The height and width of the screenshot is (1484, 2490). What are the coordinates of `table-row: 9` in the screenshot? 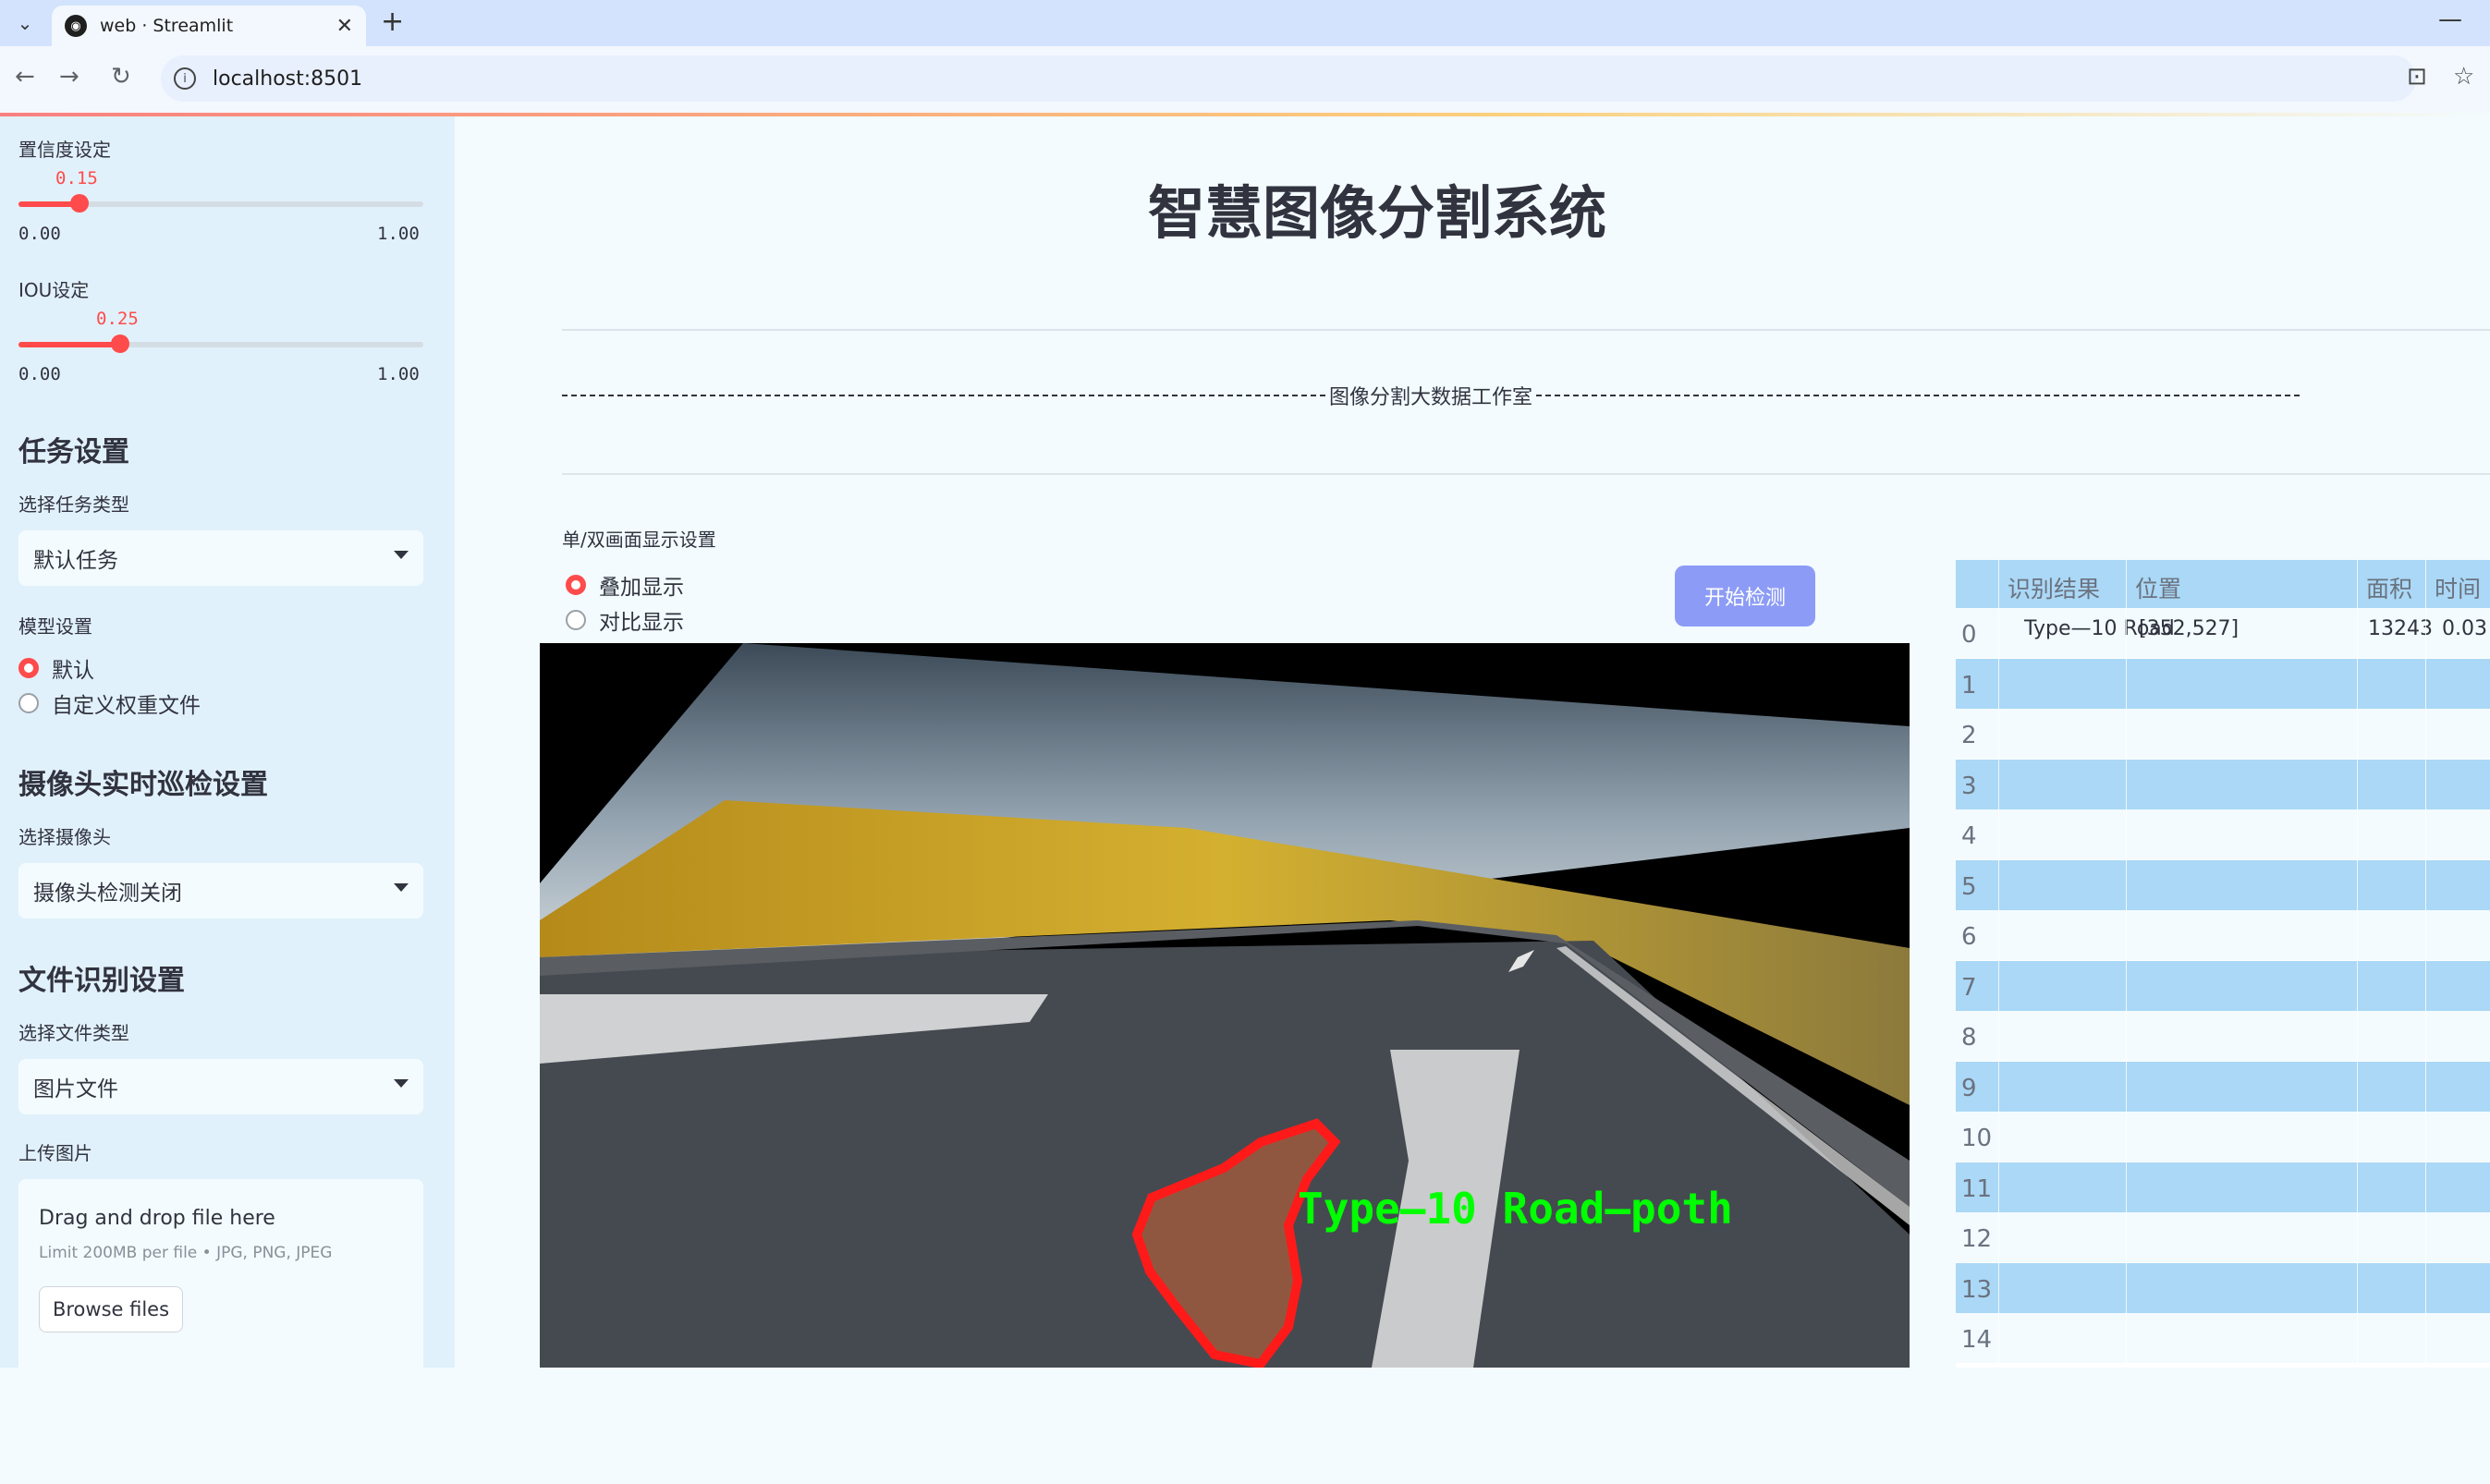 It's located at (2223, 1086).